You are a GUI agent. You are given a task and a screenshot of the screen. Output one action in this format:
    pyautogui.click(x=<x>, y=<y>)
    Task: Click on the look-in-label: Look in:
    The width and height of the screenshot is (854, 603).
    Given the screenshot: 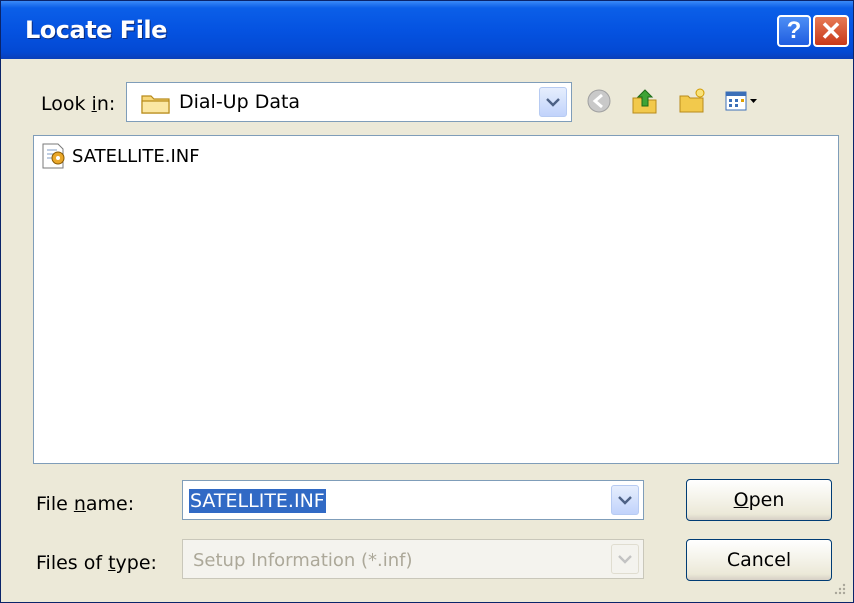 What is the action you would take?
    pyautogui.click(x=78, y=104)
    